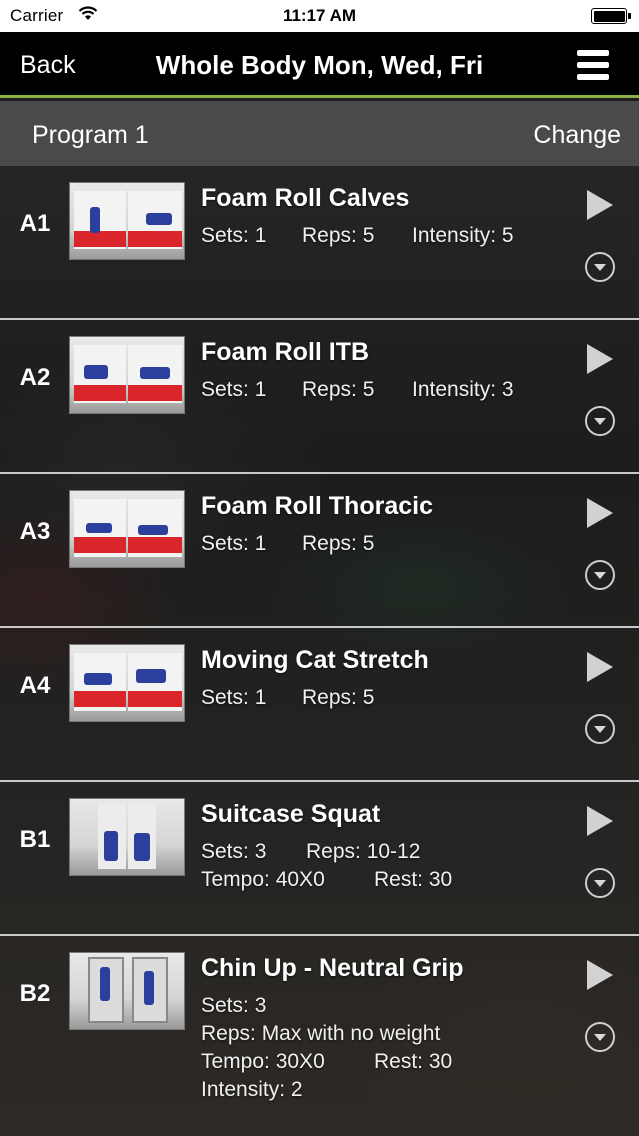 The height and width of the screenshot is (1136, 639). I want to click on exercise-code: A3, so click(35, 531).